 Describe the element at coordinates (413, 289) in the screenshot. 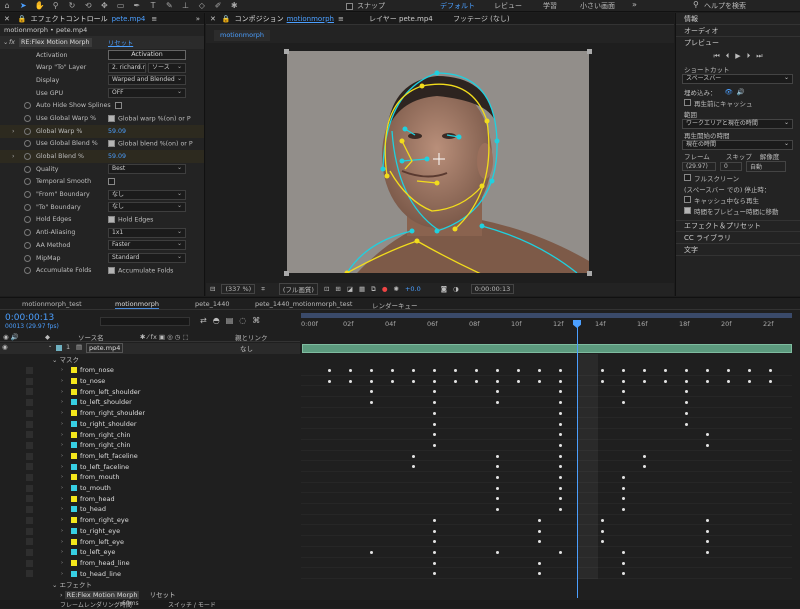

I see `exposure-value: +0.0` at that location.